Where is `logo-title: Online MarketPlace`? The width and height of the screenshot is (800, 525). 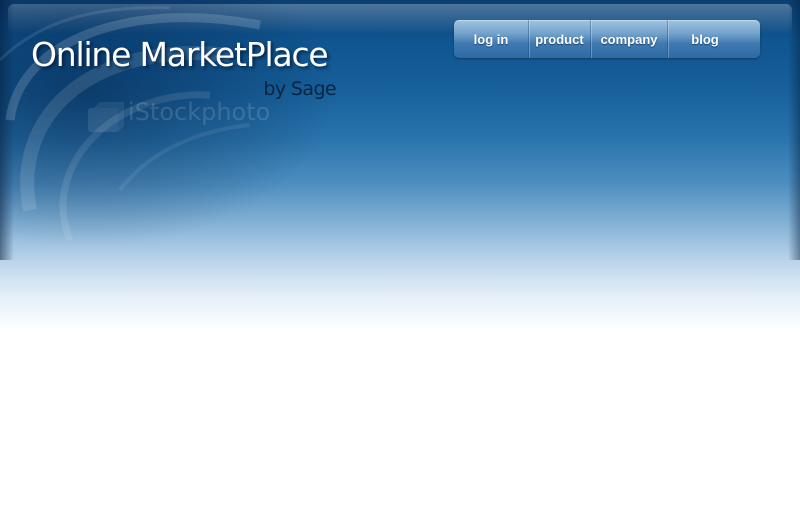
logo-title: Online MarketPlace is located at coordinates (180, 54).